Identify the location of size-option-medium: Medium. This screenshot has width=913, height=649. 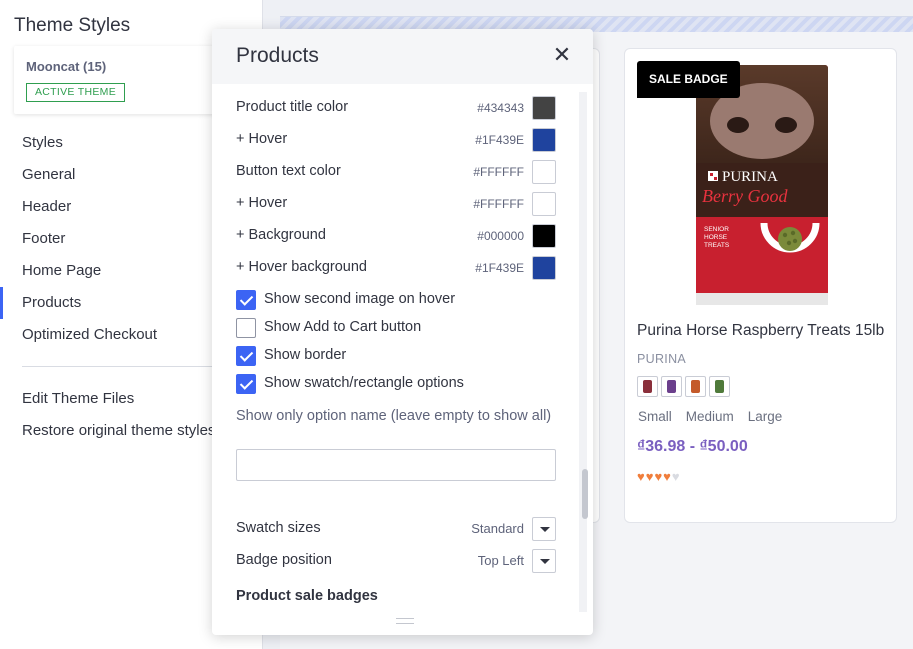
(710, 416).